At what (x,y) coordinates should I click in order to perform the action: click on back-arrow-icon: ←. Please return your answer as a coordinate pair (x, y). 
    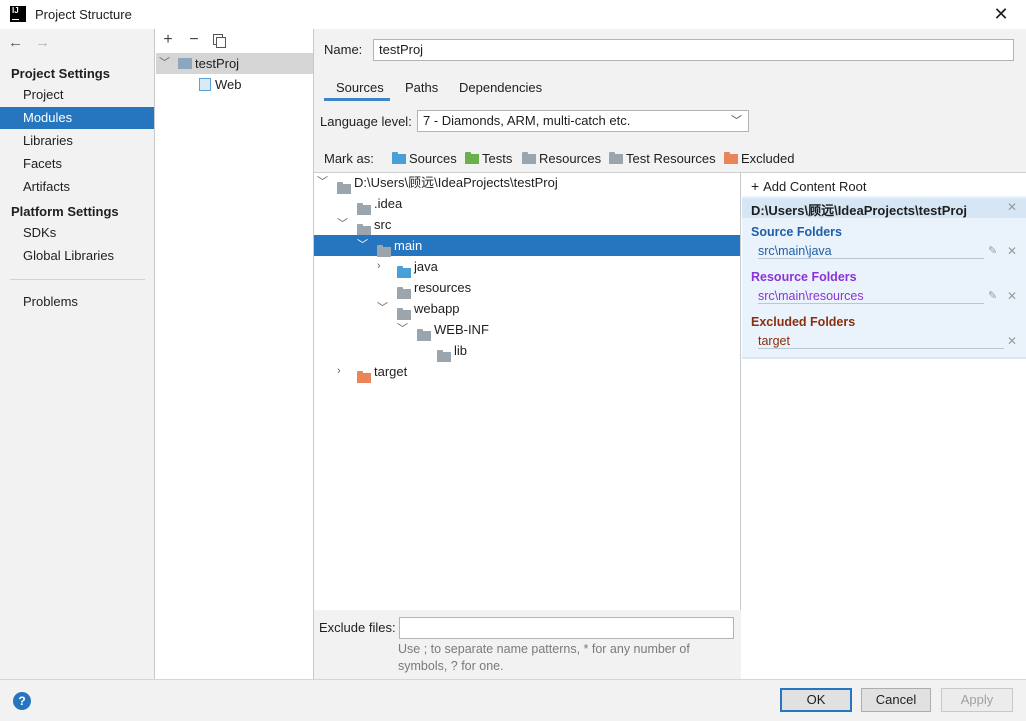
    Looking at the image, I should click on (15, 42).